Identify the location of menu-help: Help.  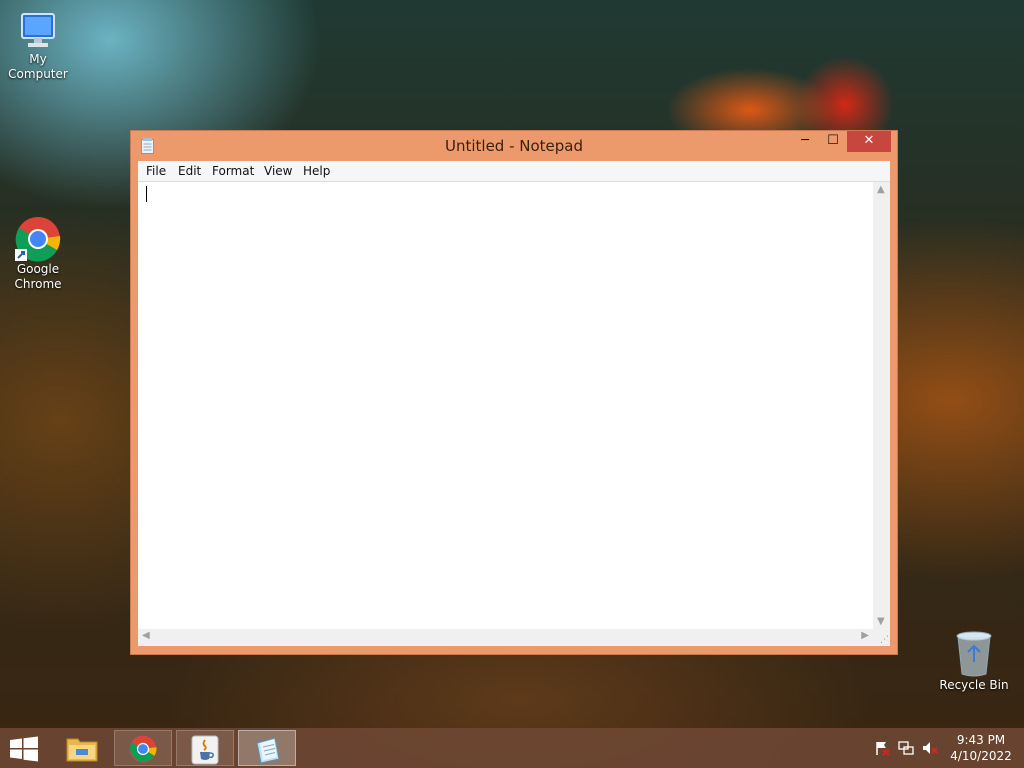
(316, 171).